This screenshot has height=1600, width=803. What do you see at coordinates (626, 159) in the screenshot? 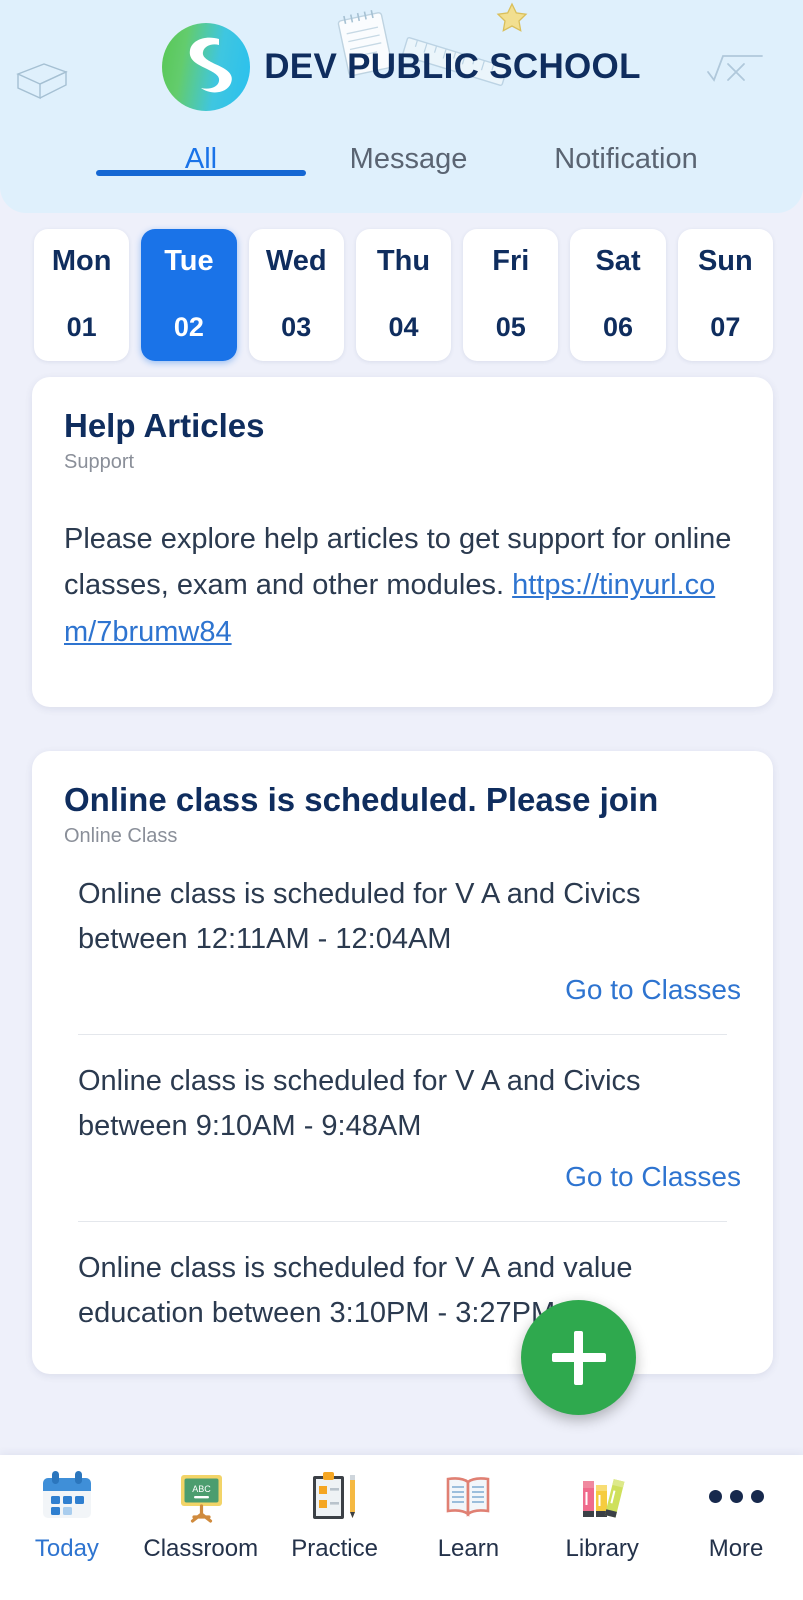
I see `tab-notification-label: Notification` at bounding box center [626, 159].